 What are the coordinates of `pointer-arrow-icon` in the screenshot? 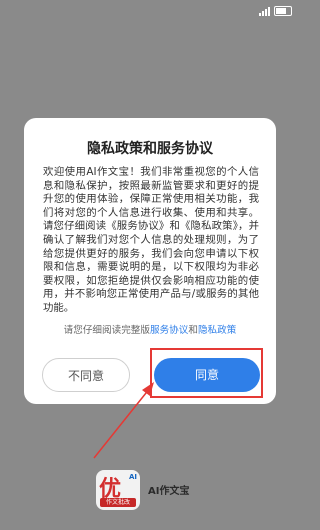 It's located at (123, 420).